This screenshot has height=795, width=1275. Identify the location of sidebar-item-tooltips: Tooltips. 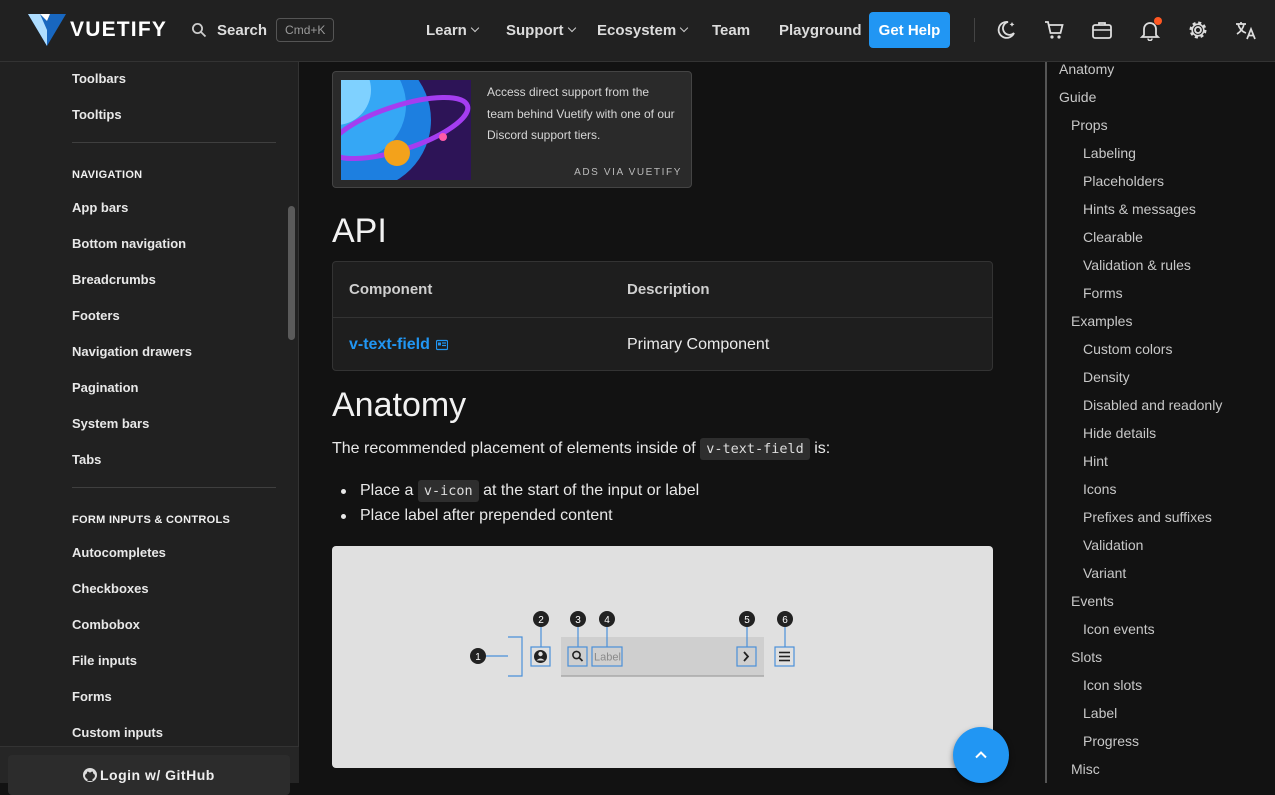
(97, 114).